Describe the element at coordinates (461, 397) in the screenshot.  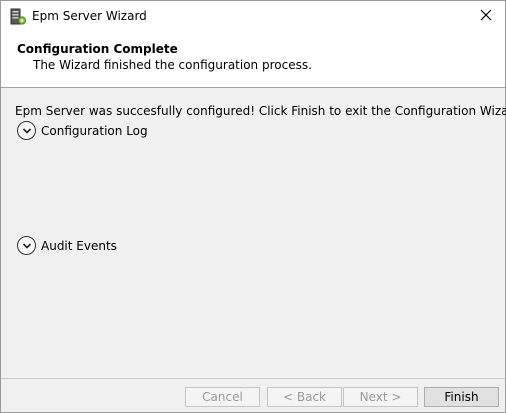
I see `finish-button: Finish` at that location.